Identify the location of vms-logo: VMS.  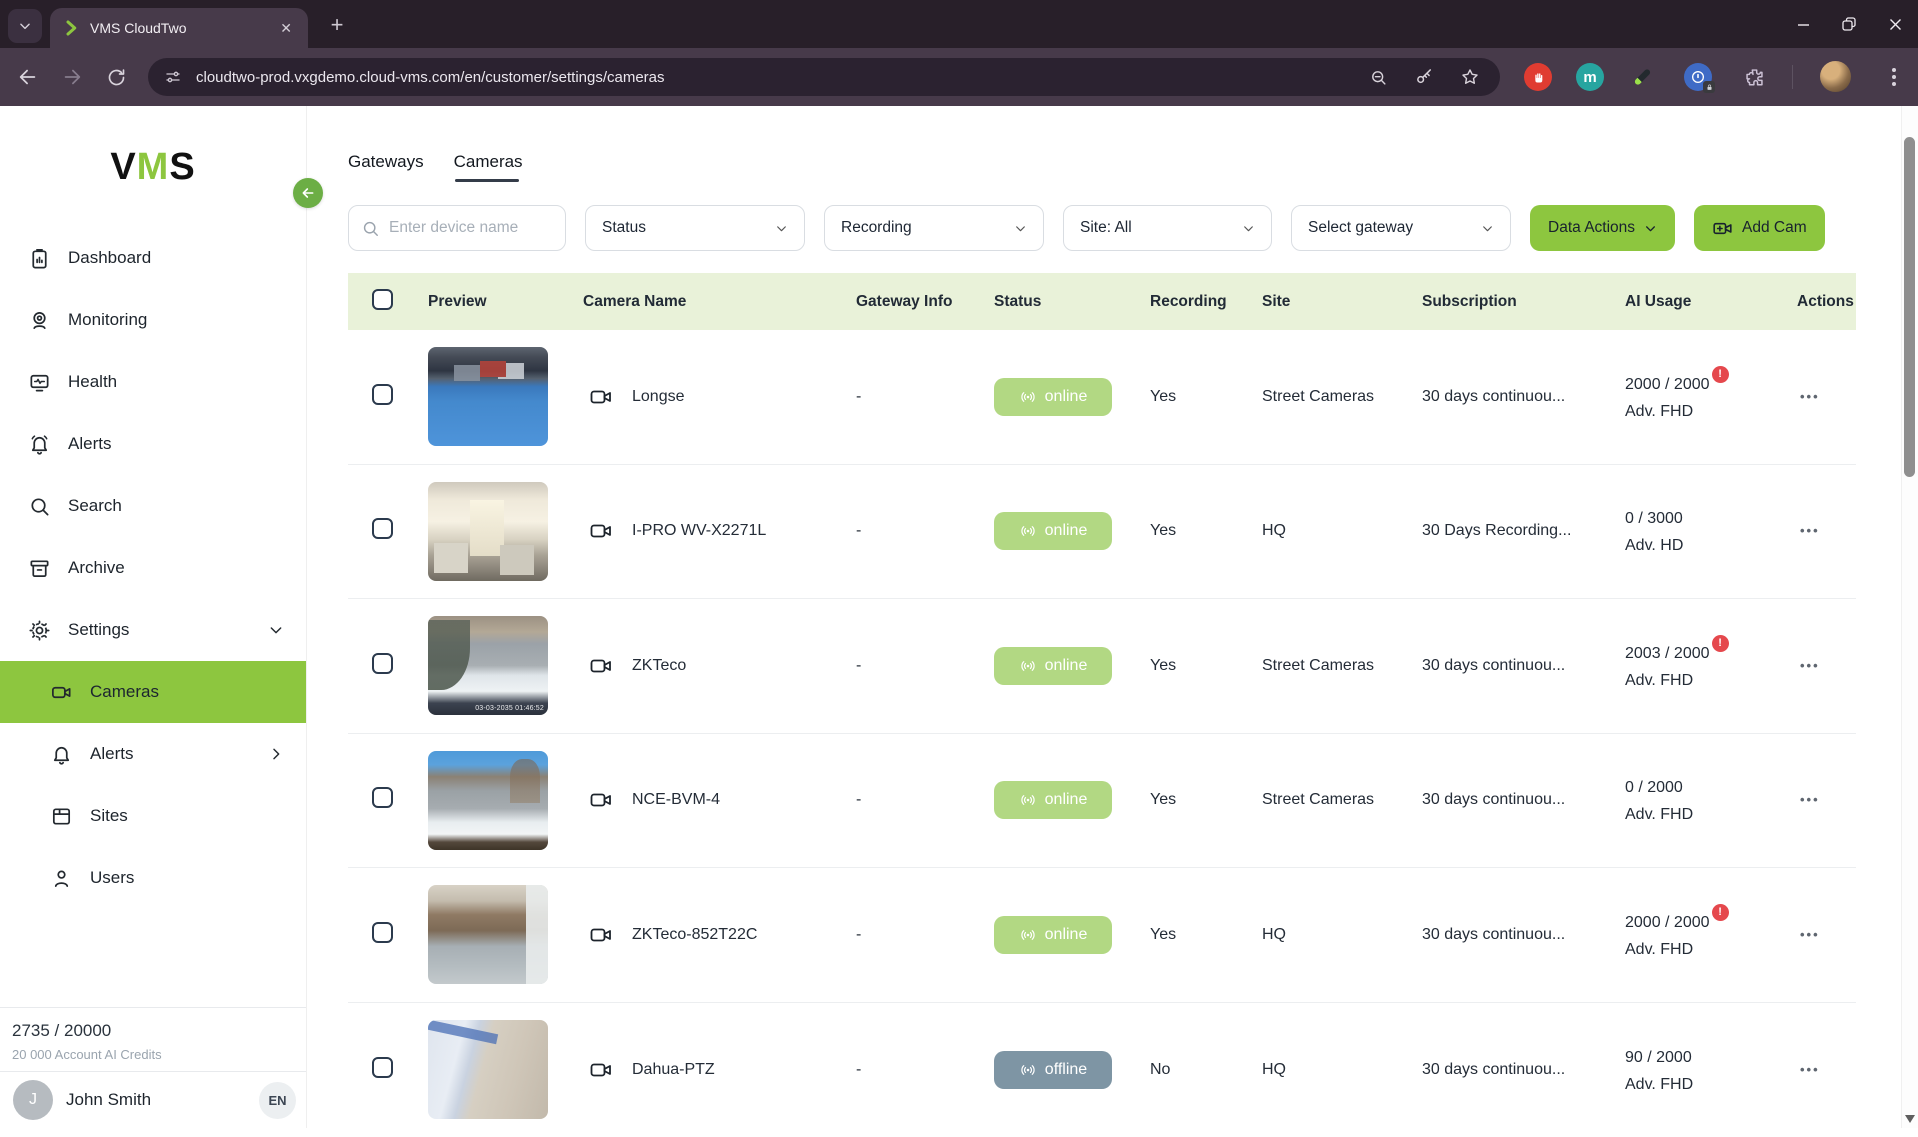
(153, 167).